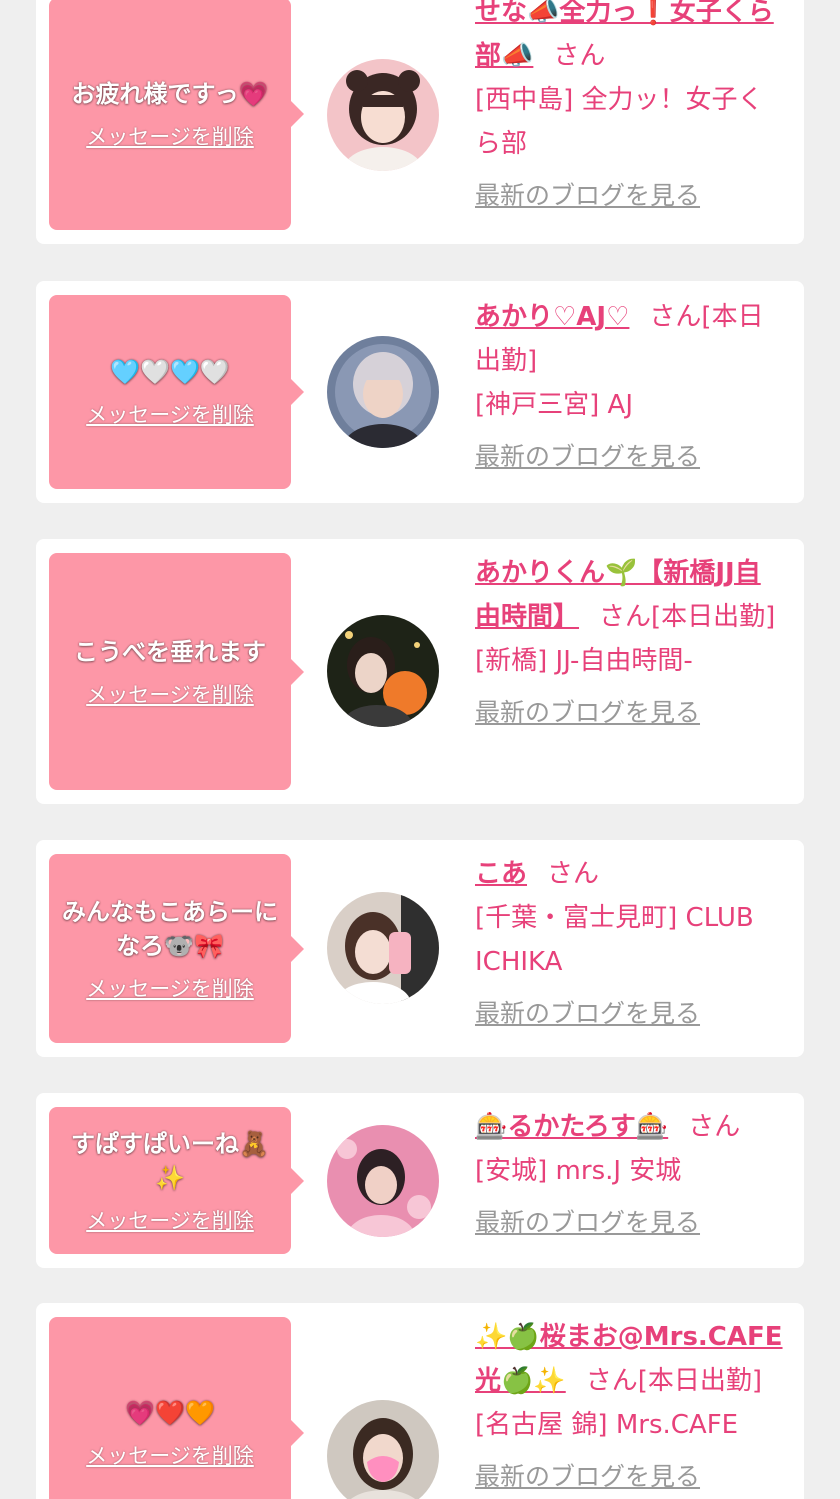 The image size is (840, 1499). Describe the element at coordinates (170, 94) in the screenshot. I see `message-text: お疲れ様ですっ💗` at that location.